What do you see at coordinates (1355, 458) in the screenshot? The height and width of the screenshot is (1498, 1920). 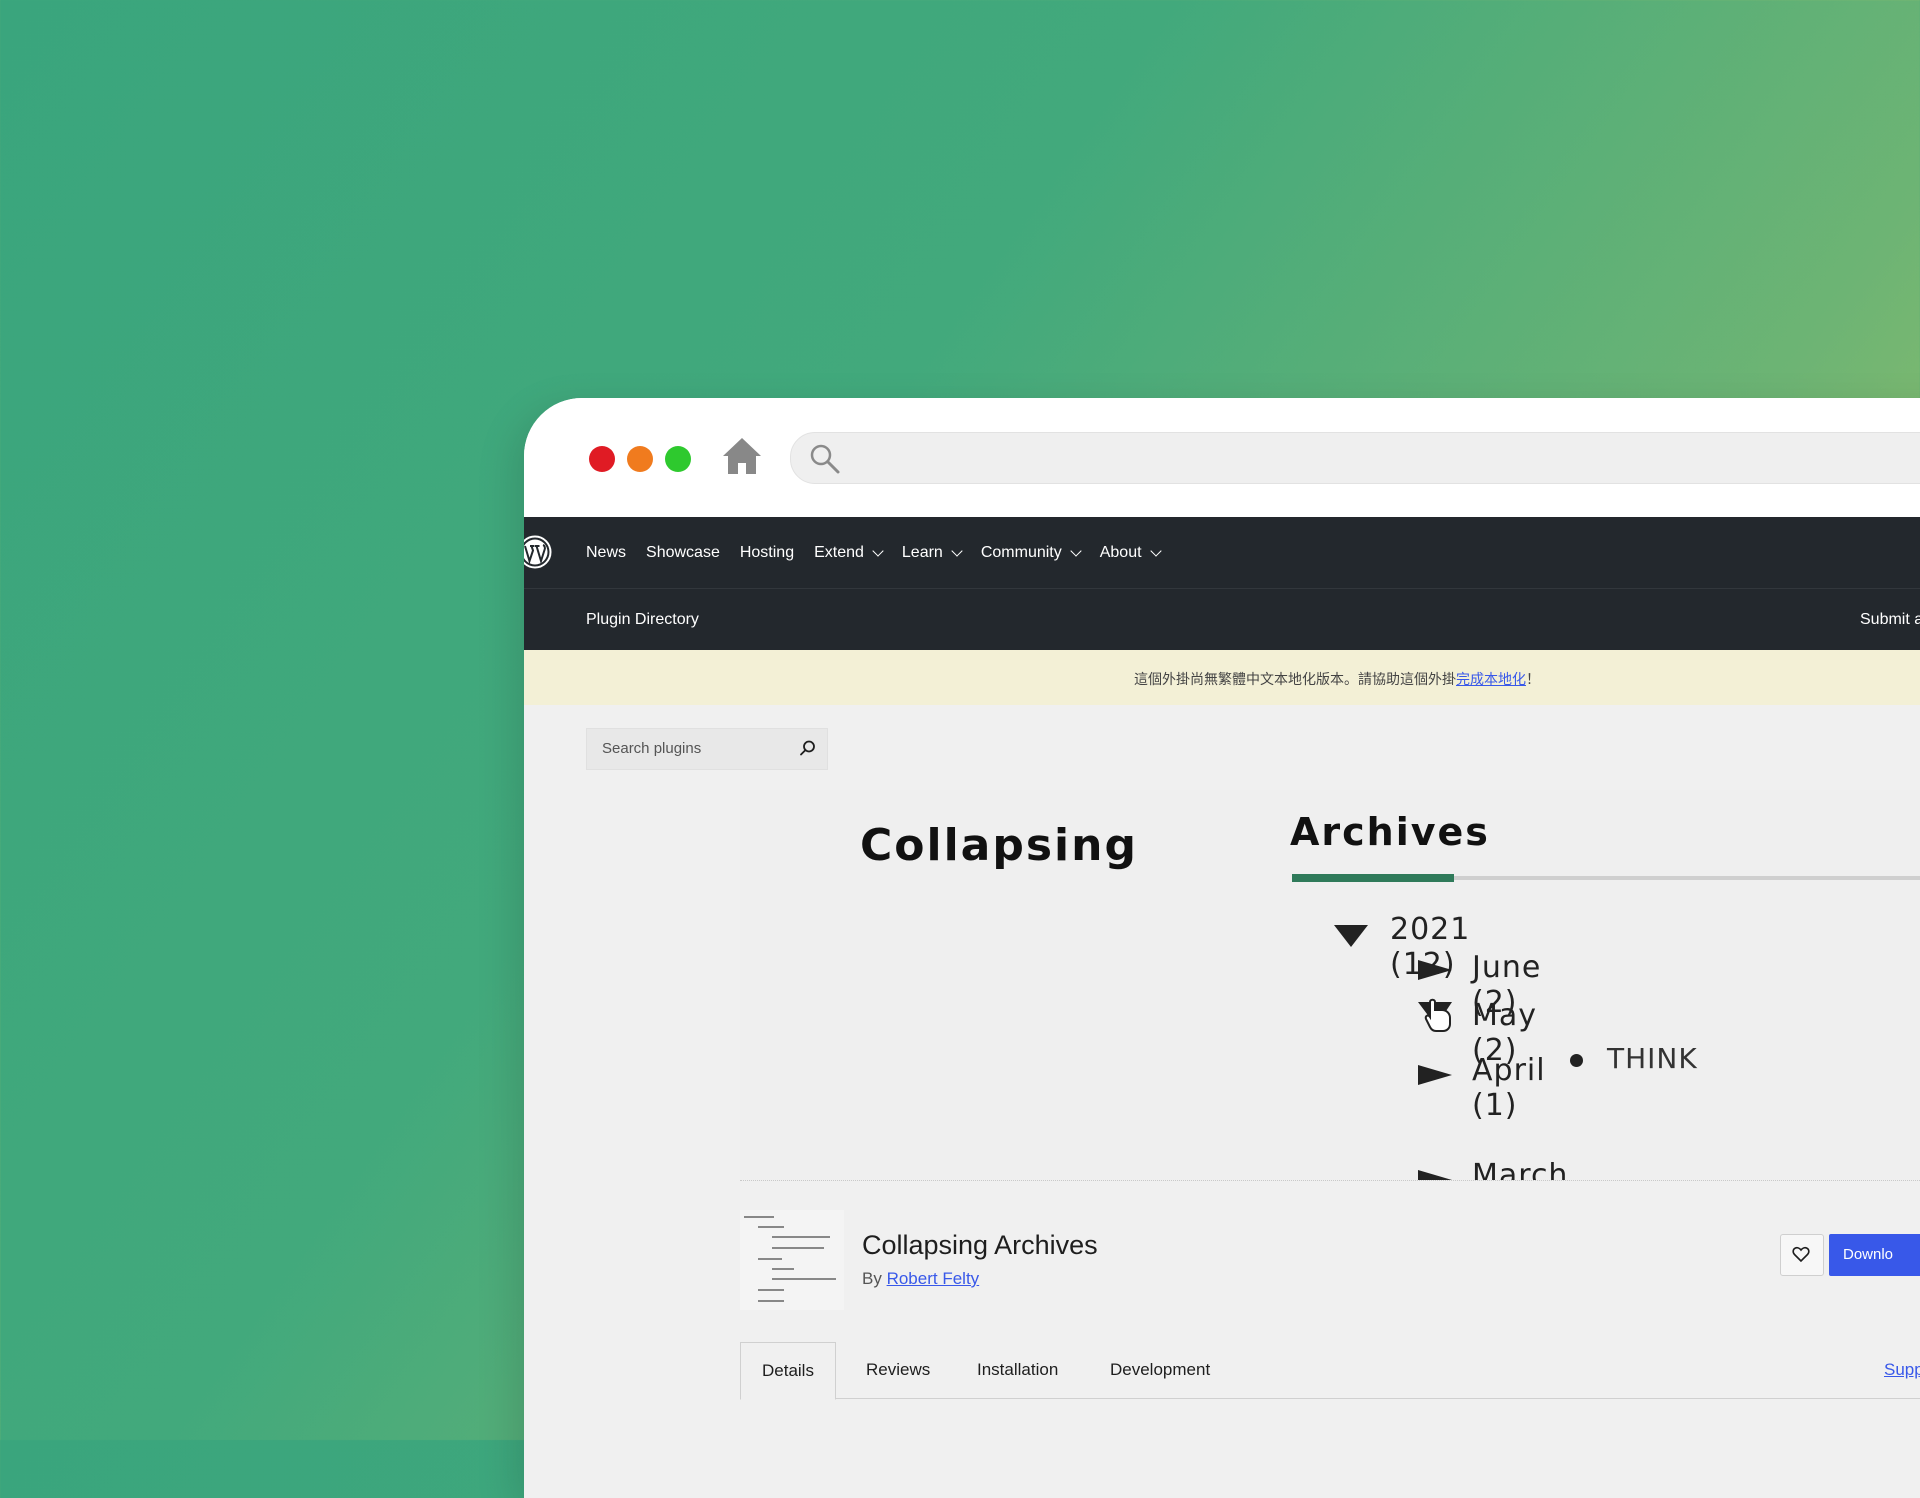 I see `address-bar` at bounding box center [1355, 458].